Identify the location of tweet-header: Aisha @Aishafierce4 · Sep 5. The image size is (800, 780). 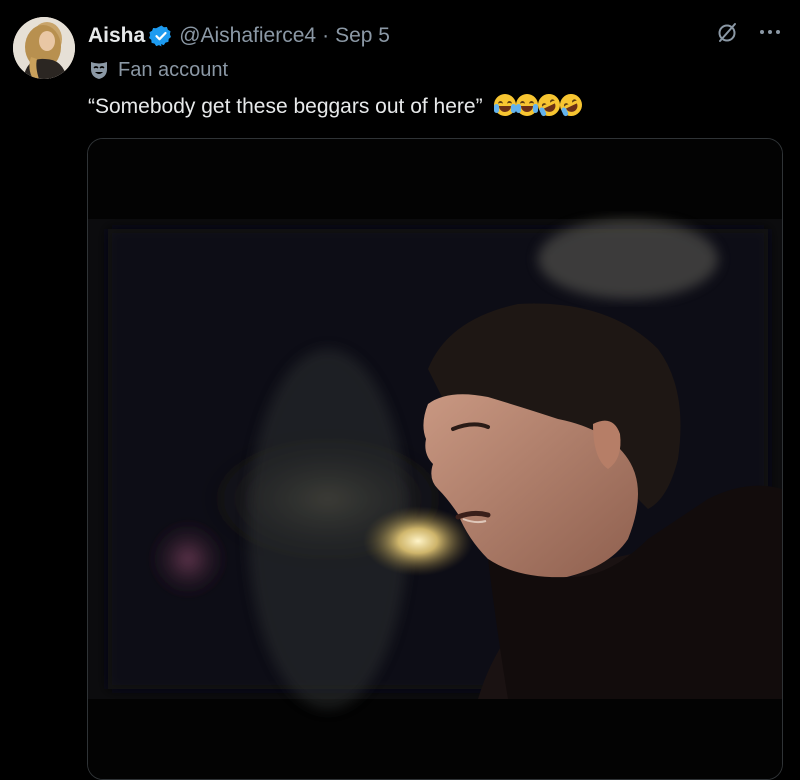
(239, 36).